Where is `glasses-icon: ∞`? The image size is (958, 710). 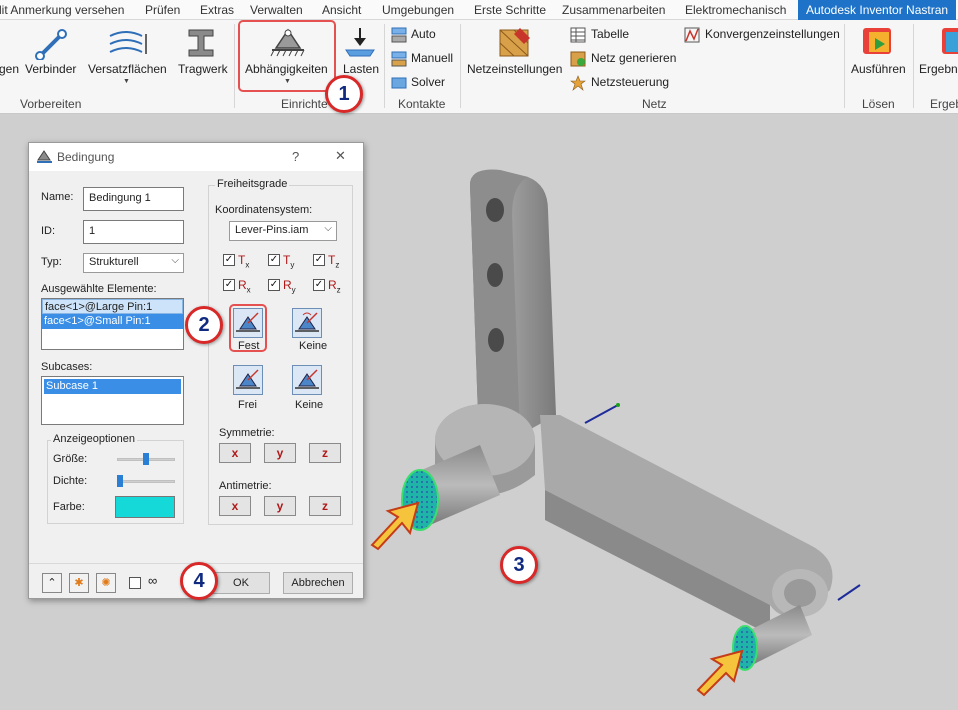 glasses-icon: ∞ is located at coordinates (153, 580).